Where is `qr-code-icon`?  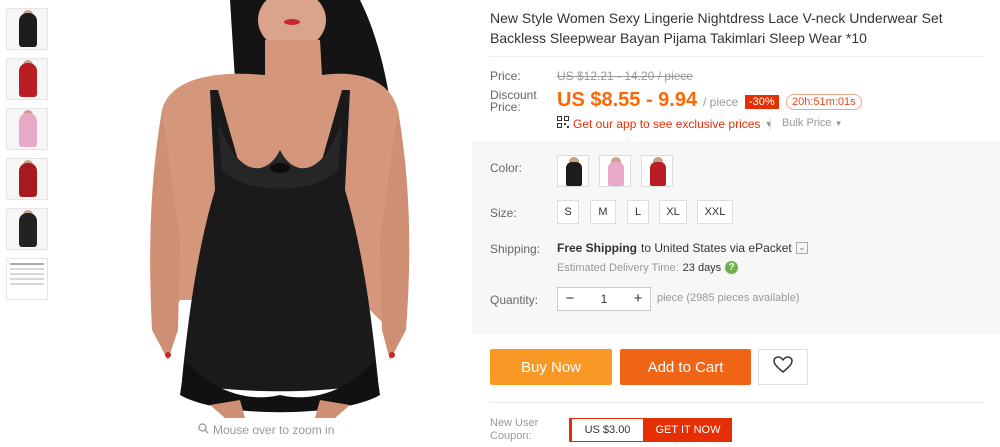 qr-code-icon is located at coordinates (563, 123).